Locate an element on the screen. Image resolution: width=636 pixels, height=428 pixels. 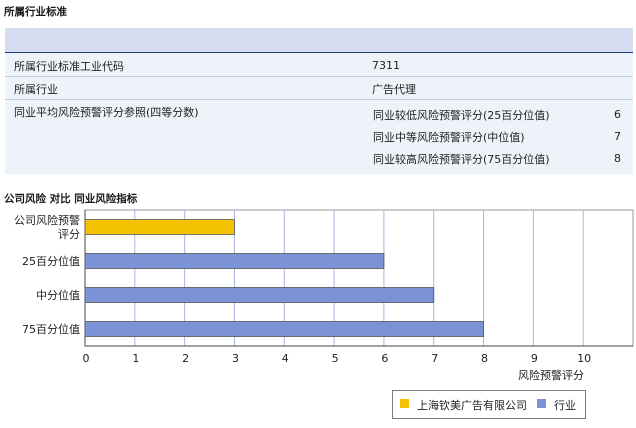
y-tick-label: 75百分位值 is located at coordinates (51, 329).